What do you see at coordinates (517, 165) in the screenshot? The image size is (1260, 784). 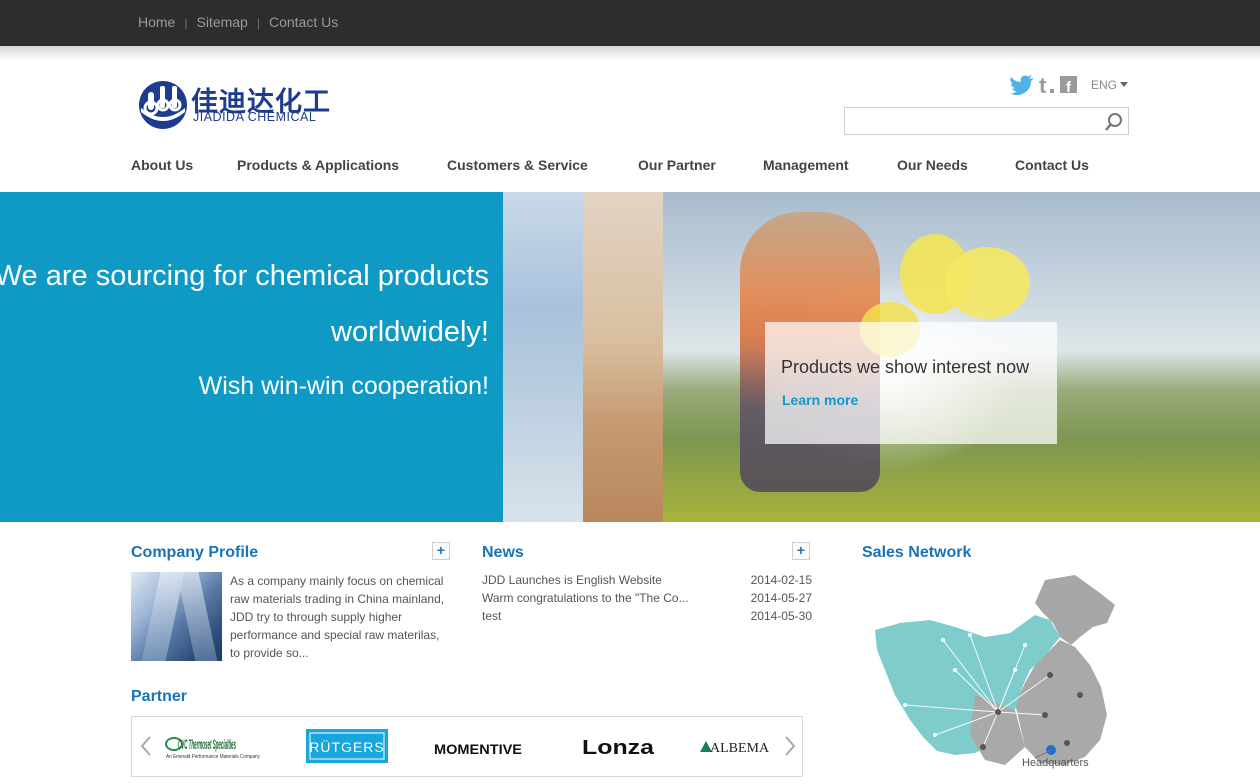 I see `nav-customers-service: Customers & Service` at bounding box center [517, 165].